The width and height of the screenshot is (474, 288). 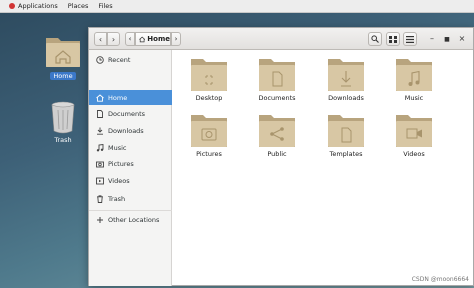 What do you see at coordinates (237, 6) in the screenshot?
I see `top-panel: Applications Places Files` at bounding box center [237, 6].